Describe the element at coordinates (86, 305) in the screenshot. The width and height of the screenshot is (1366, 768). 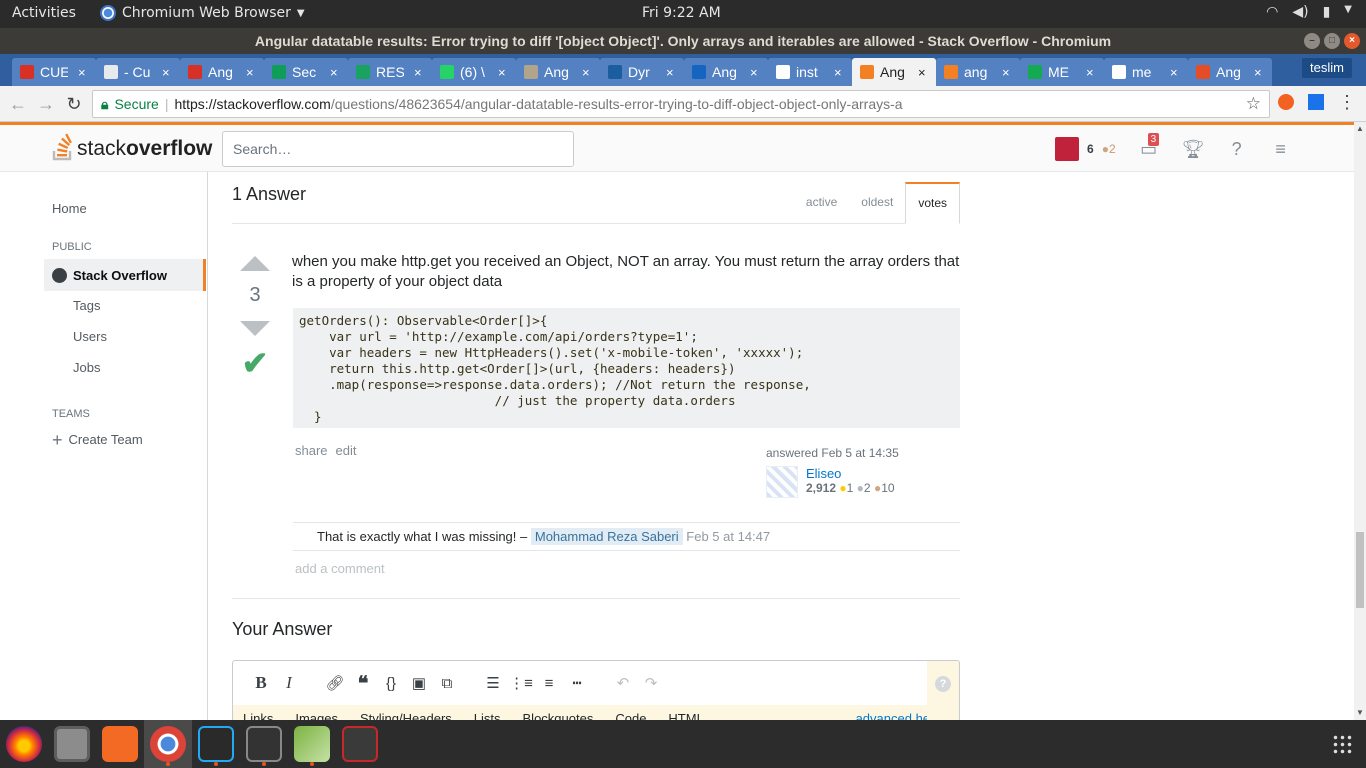
I see `sidebar-item-tags: Tags` at that location.